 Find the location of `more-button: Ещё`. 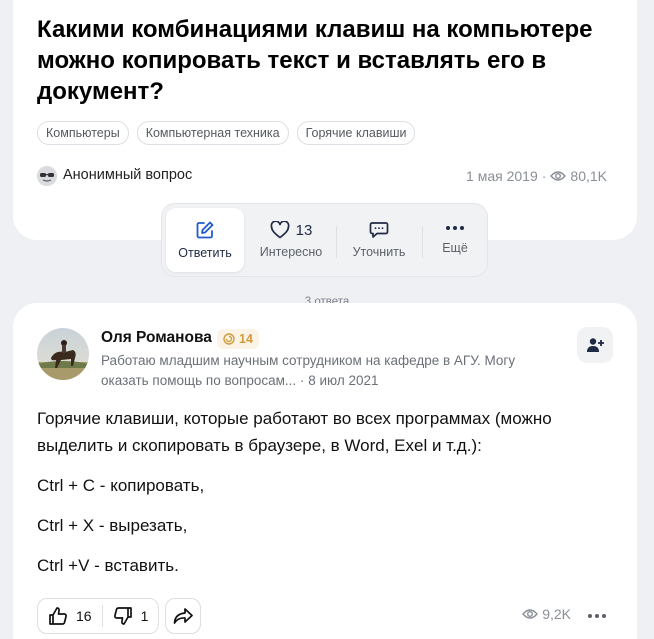

more-button: Ещё is located at coordinates (455, 240).